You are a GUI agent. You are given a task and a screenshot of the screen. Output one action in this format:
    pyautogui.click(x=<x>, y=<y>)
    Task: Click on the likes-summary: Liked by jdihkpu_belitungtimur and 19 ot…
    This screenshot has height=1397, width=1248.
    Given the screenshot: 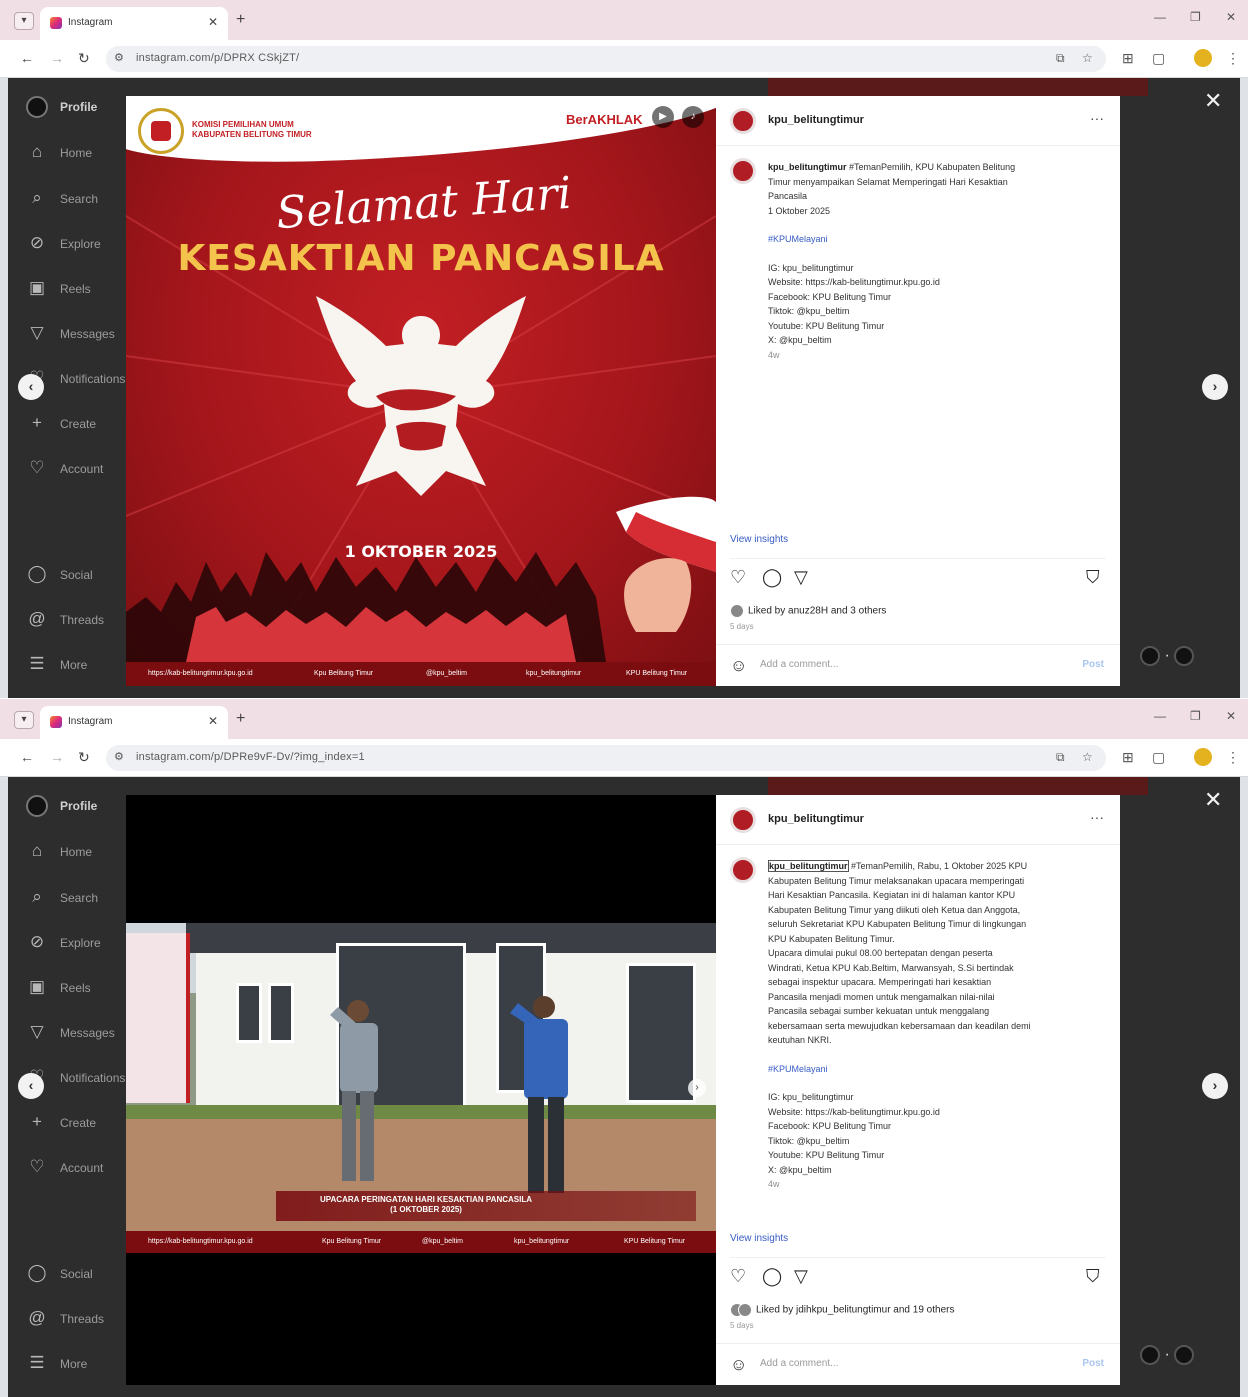 What is the action you would take?
    pyautogui.click(x=842, y=1310)
    